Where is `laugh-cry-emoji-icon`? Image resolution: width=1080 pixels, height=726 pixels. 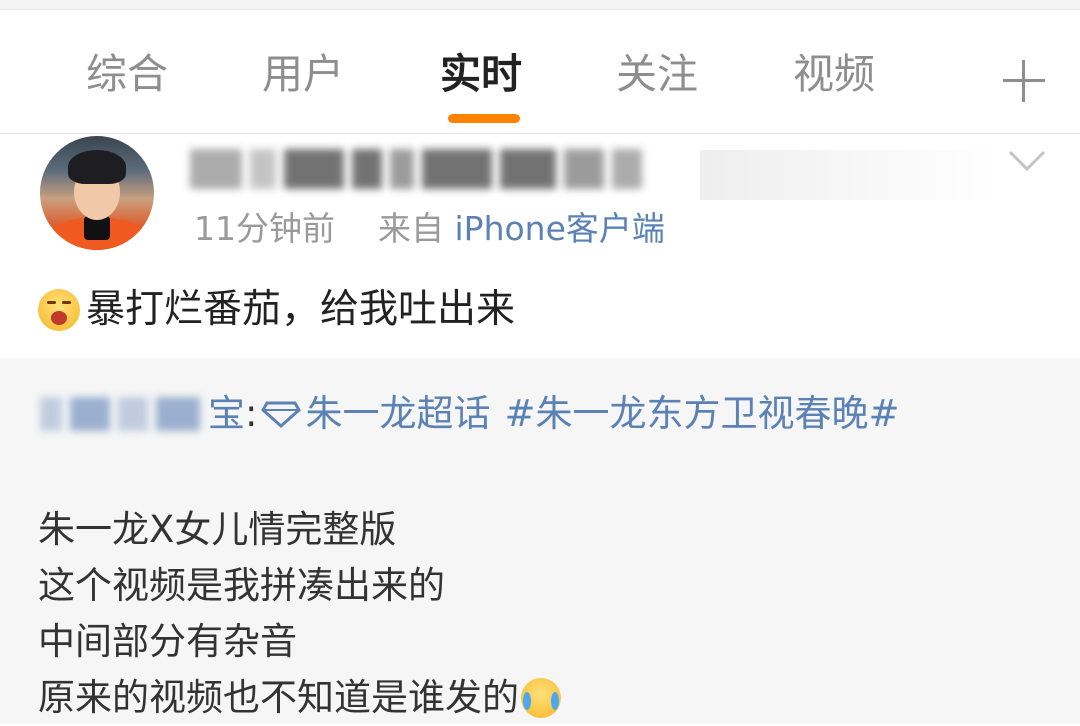 laugh-cry-emoji-icon is located at coordinates (541, 698).